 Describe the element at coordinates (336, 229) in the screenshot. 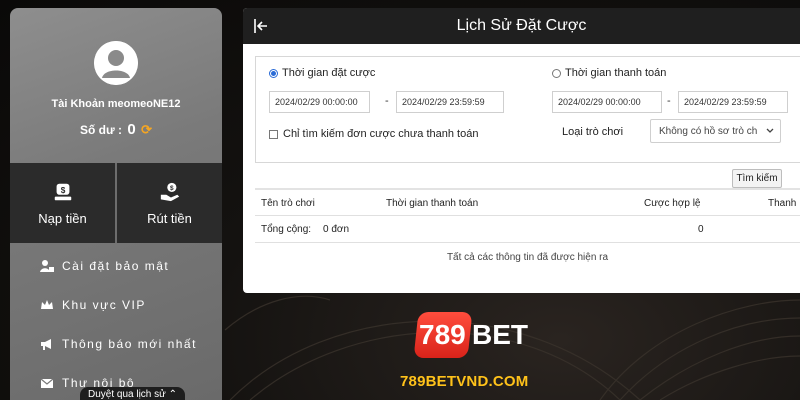

I see `total-orders: 0 đơn` at that location.